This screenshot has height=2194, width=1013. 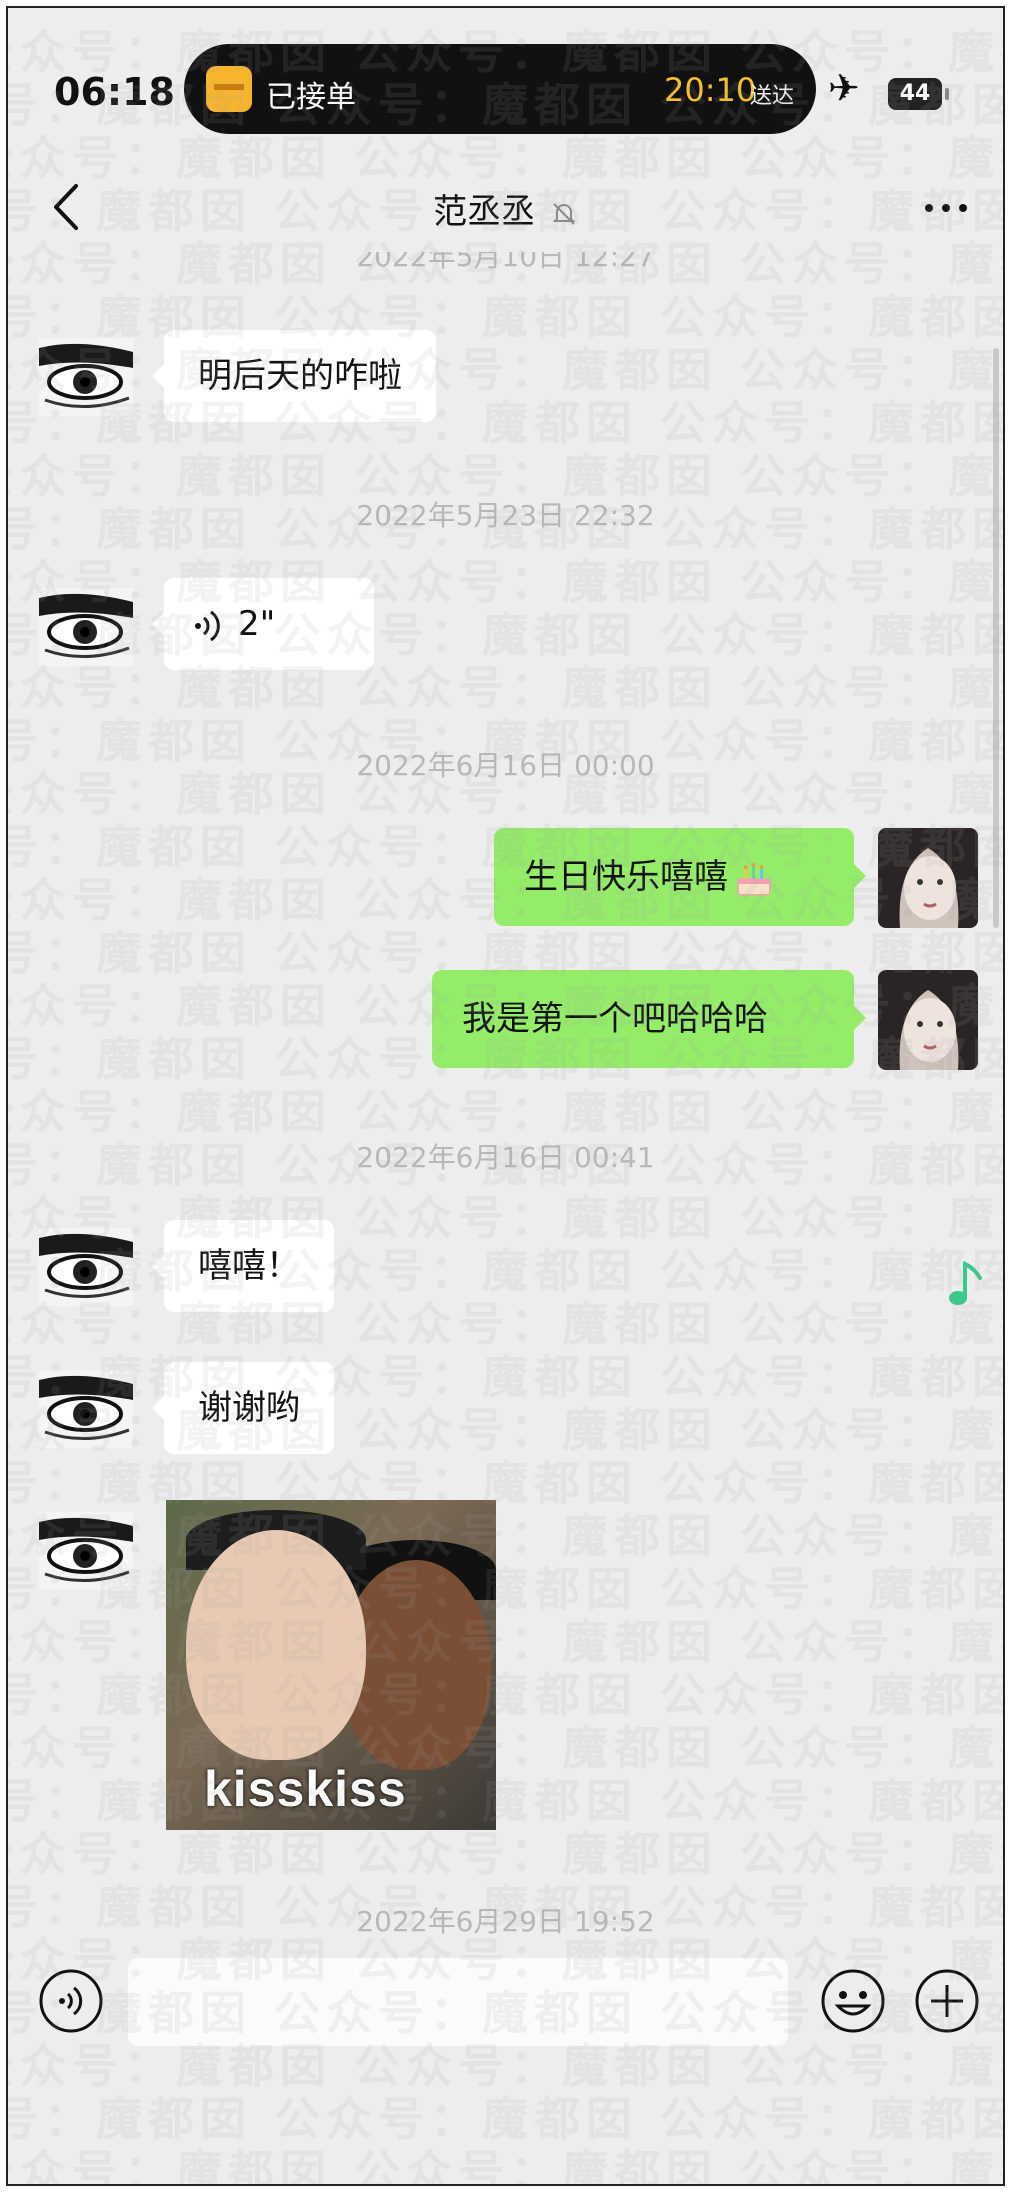 I want to click on status-time: 06:18, so click(x=114, y=92).